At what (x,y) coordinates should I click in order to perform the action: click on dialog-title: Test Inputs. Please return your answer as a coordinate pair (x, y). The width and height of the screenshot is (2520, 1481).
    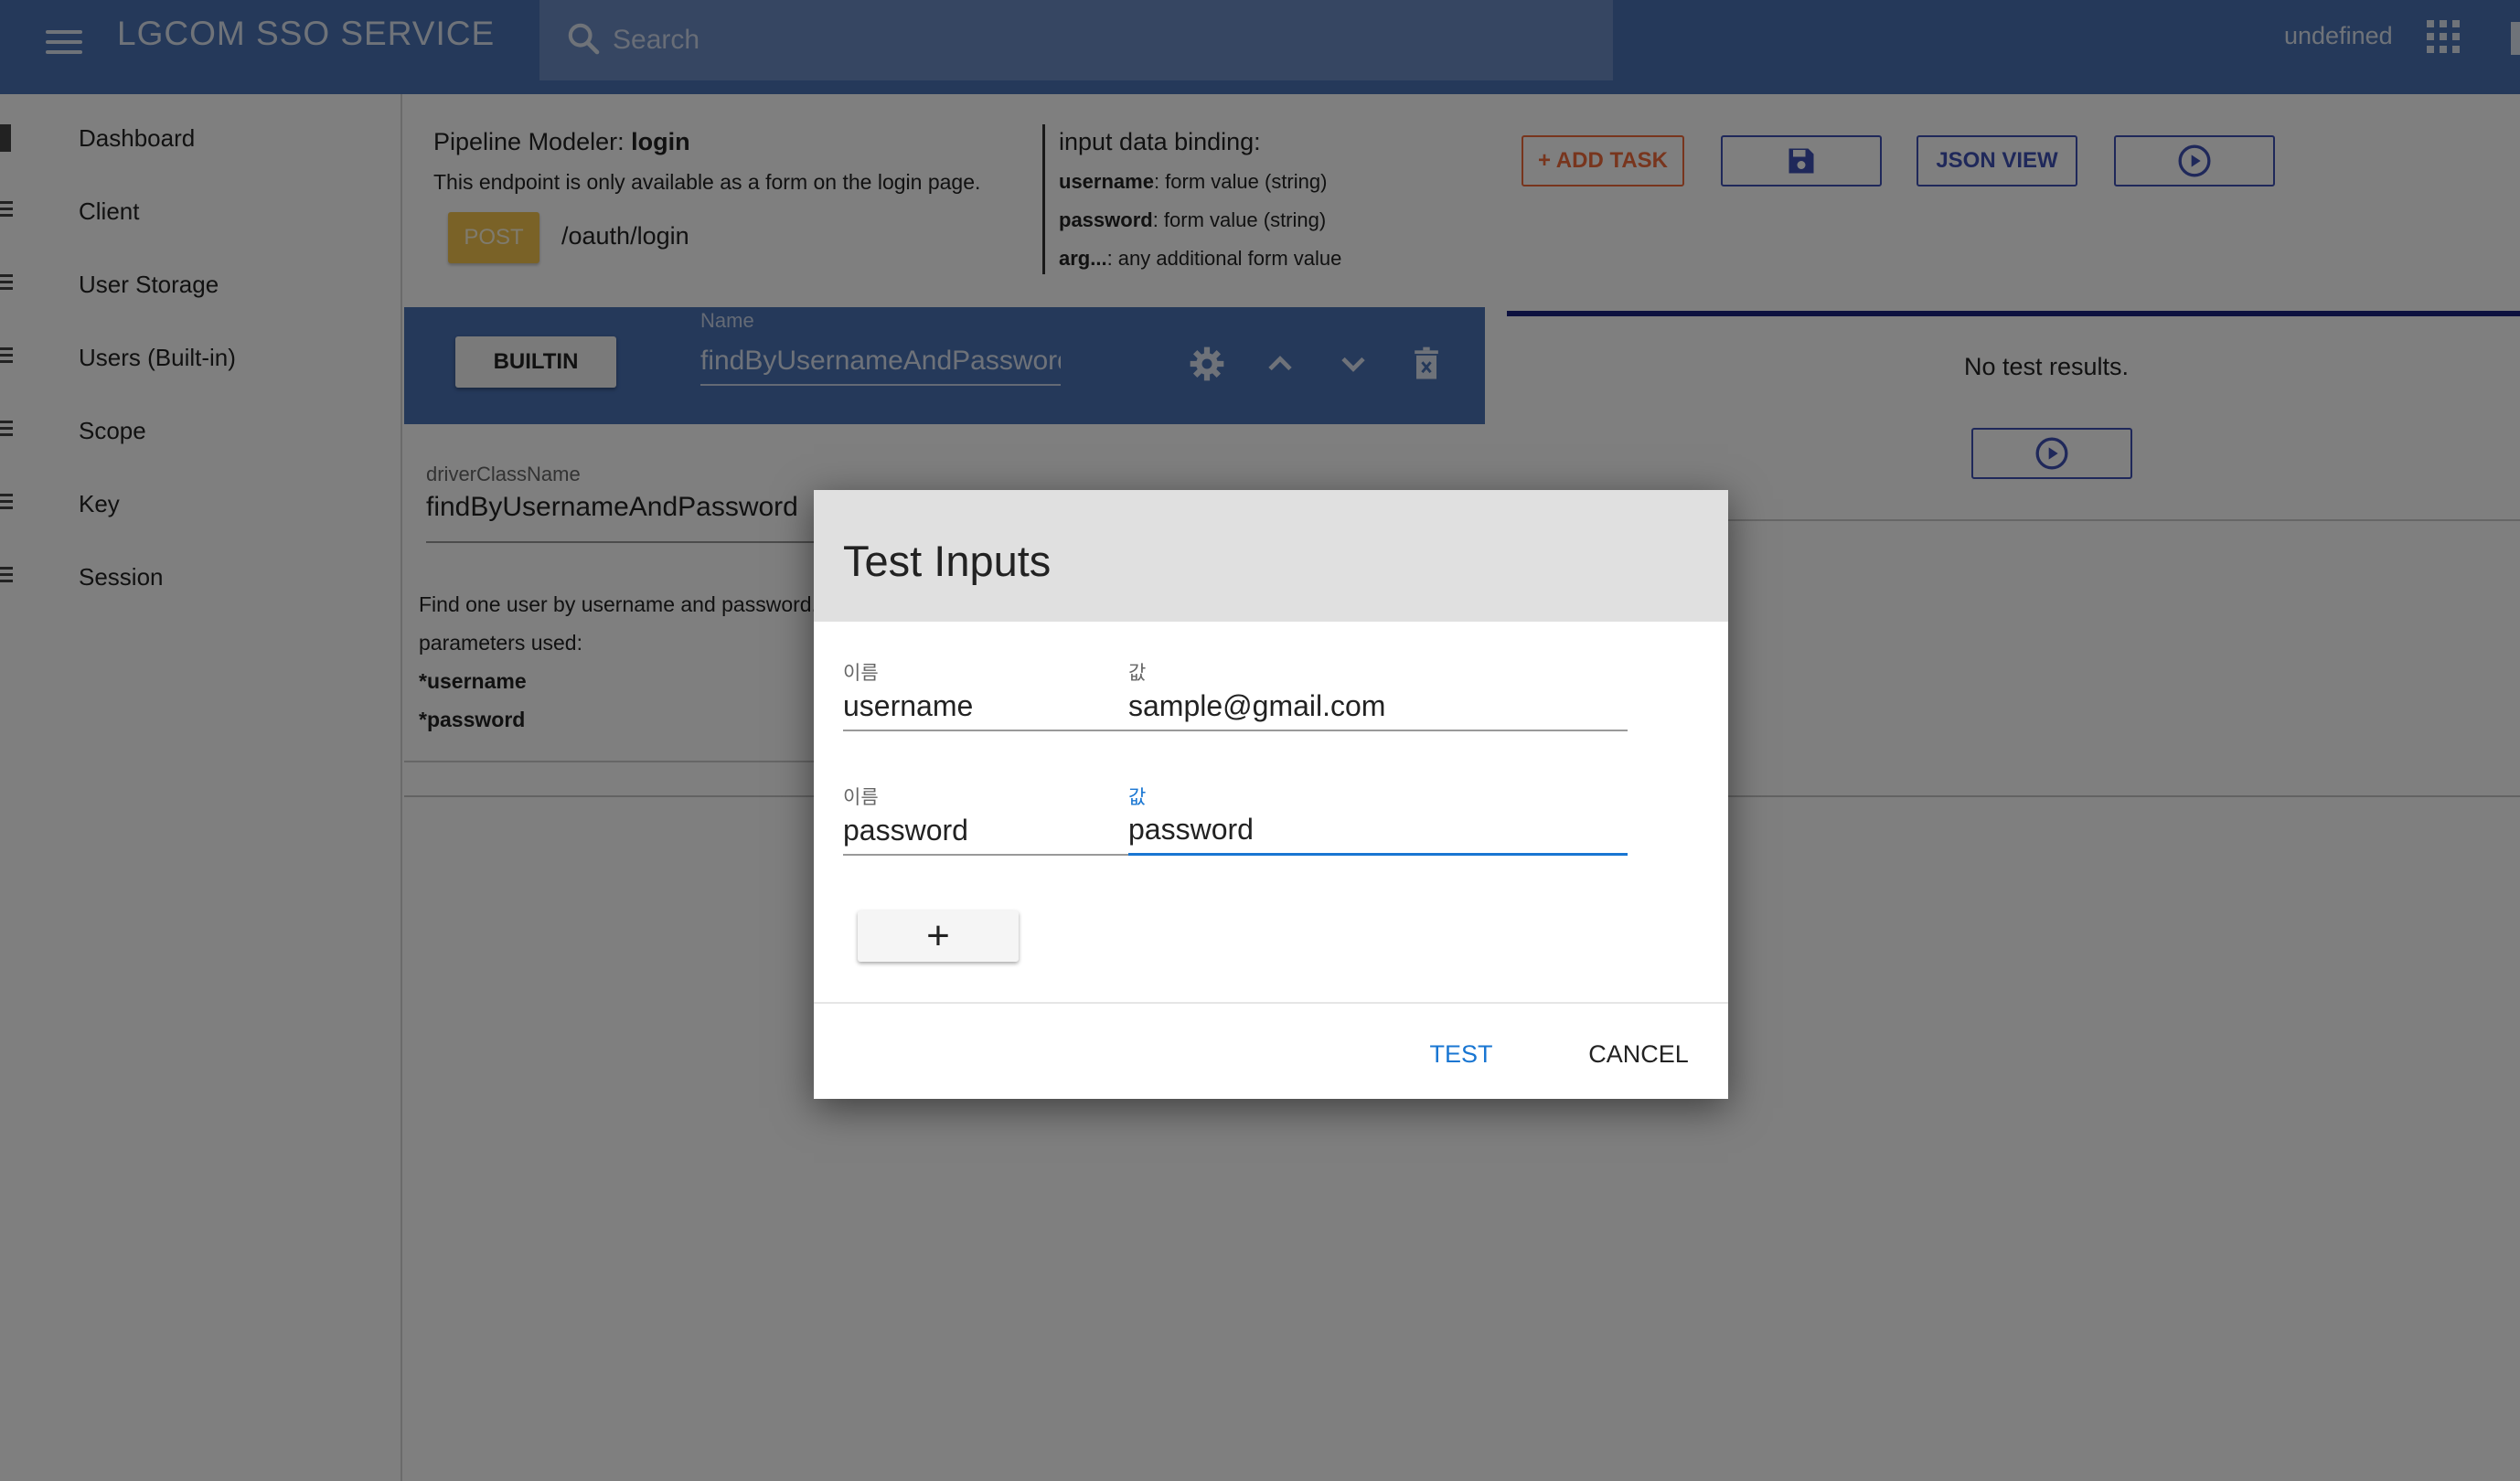
    Looking at the image, I should click on (947, 561).